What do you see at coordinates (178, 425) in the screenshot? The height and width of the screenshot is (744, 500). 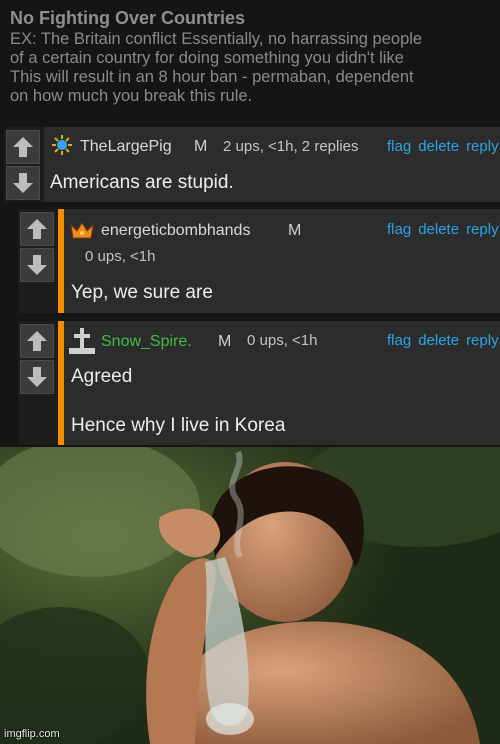 I see `comment-text: Hence why I live in Korea` at bounding box center [178, 425].